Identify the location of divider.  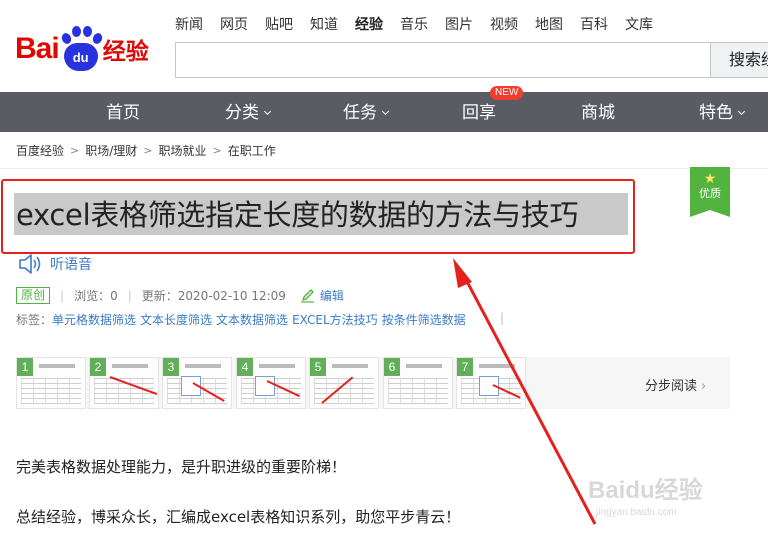
(384, 168).